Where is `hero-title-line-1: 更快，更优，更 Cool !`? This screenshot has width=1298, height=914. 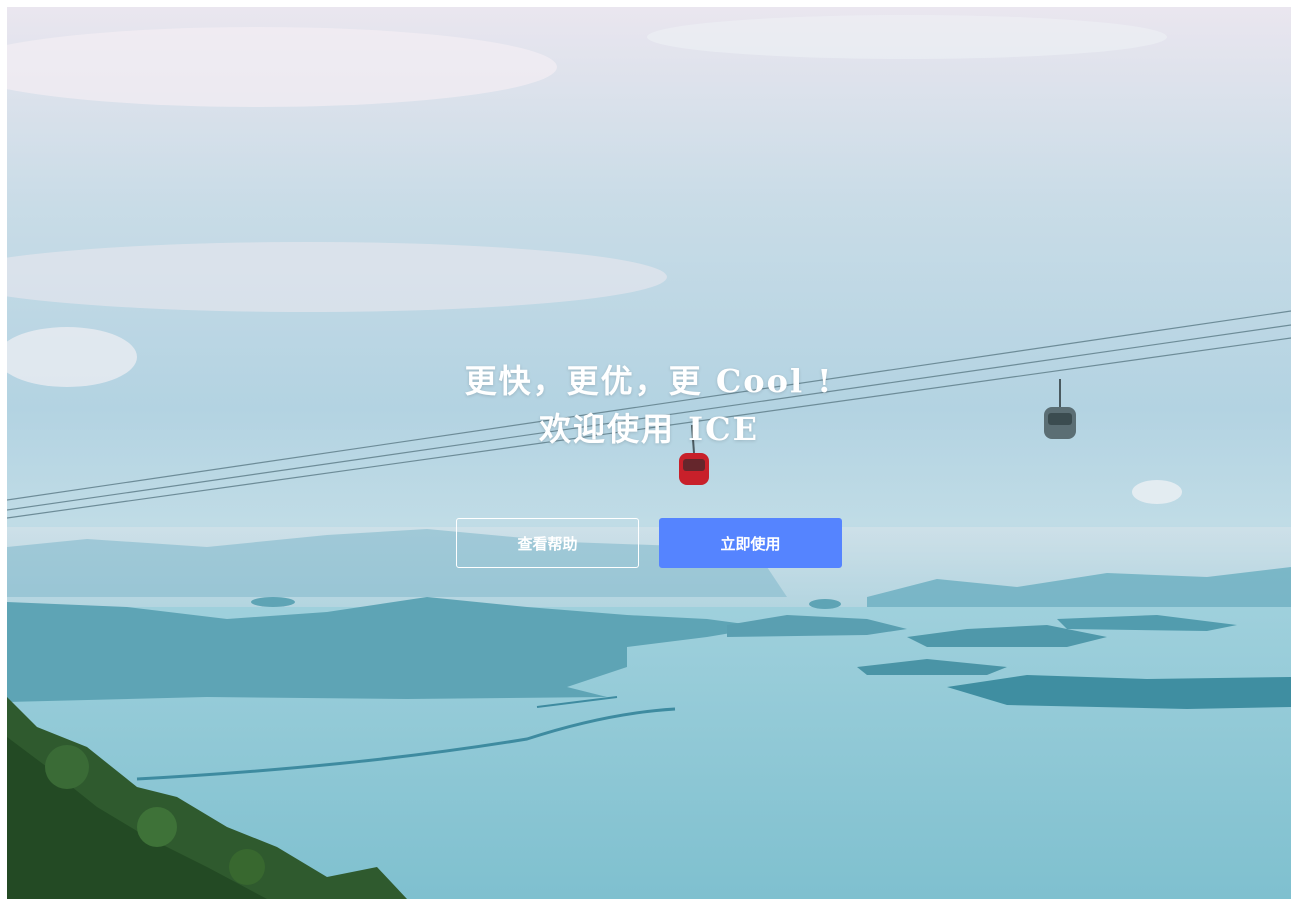 hero-title-line-1: 更快，更优，更 Cool ! is located at coordinates (649, 381).